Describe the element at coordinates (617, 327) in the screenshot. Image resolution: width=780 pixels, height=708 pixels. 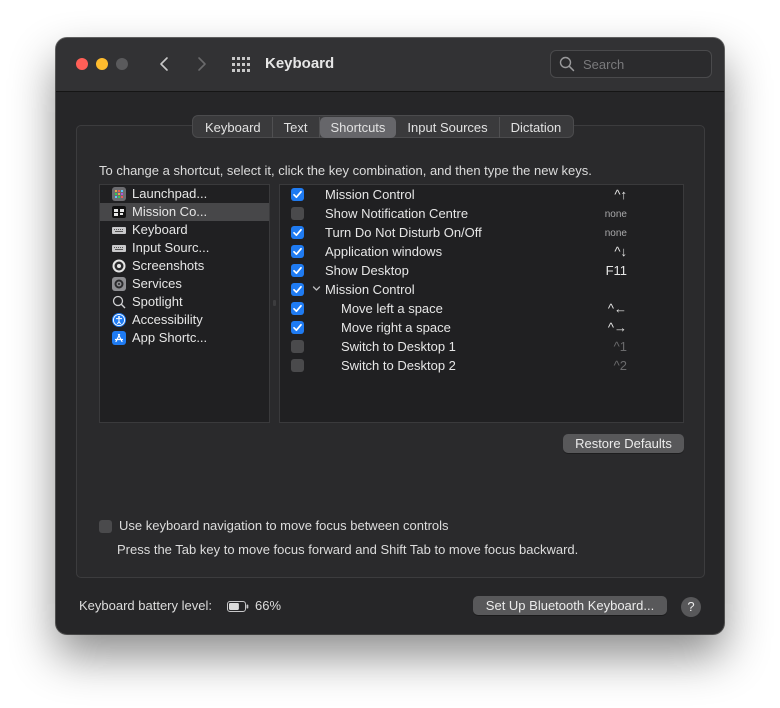
I see `shortcut-key: ^→` at that location.